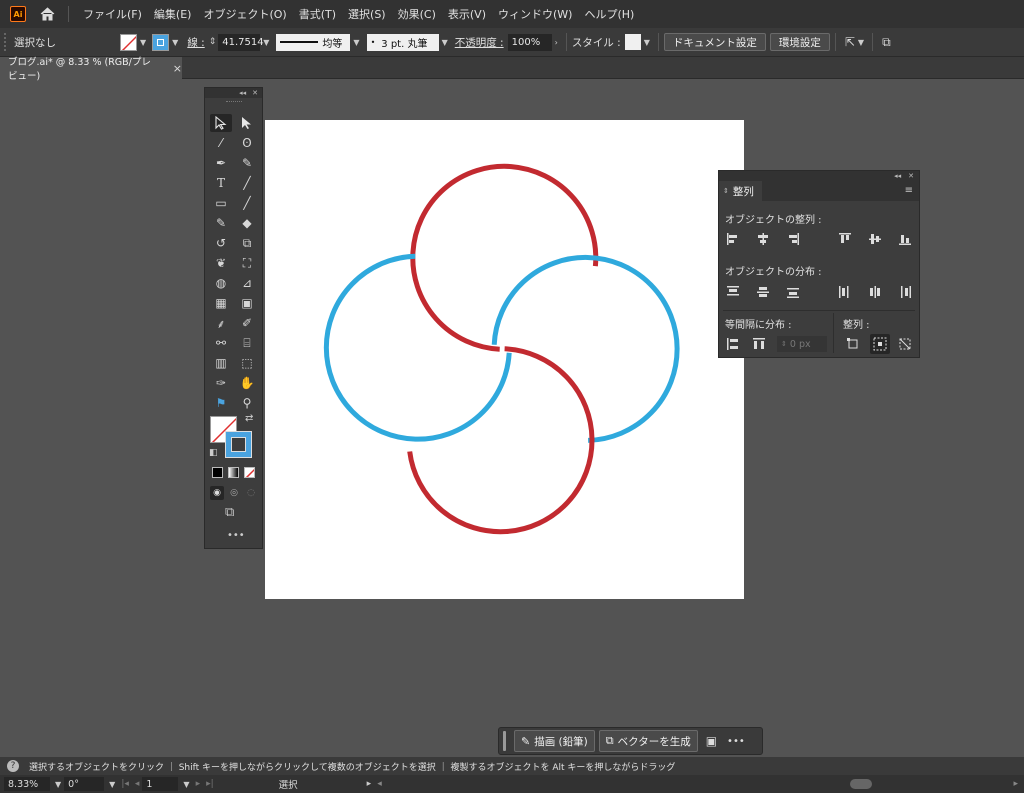 This screenshot has height=793, width=1024. Describe the element at coordinates (845, 292) in the screenshot. I see `distribute-left-icon` at that location.